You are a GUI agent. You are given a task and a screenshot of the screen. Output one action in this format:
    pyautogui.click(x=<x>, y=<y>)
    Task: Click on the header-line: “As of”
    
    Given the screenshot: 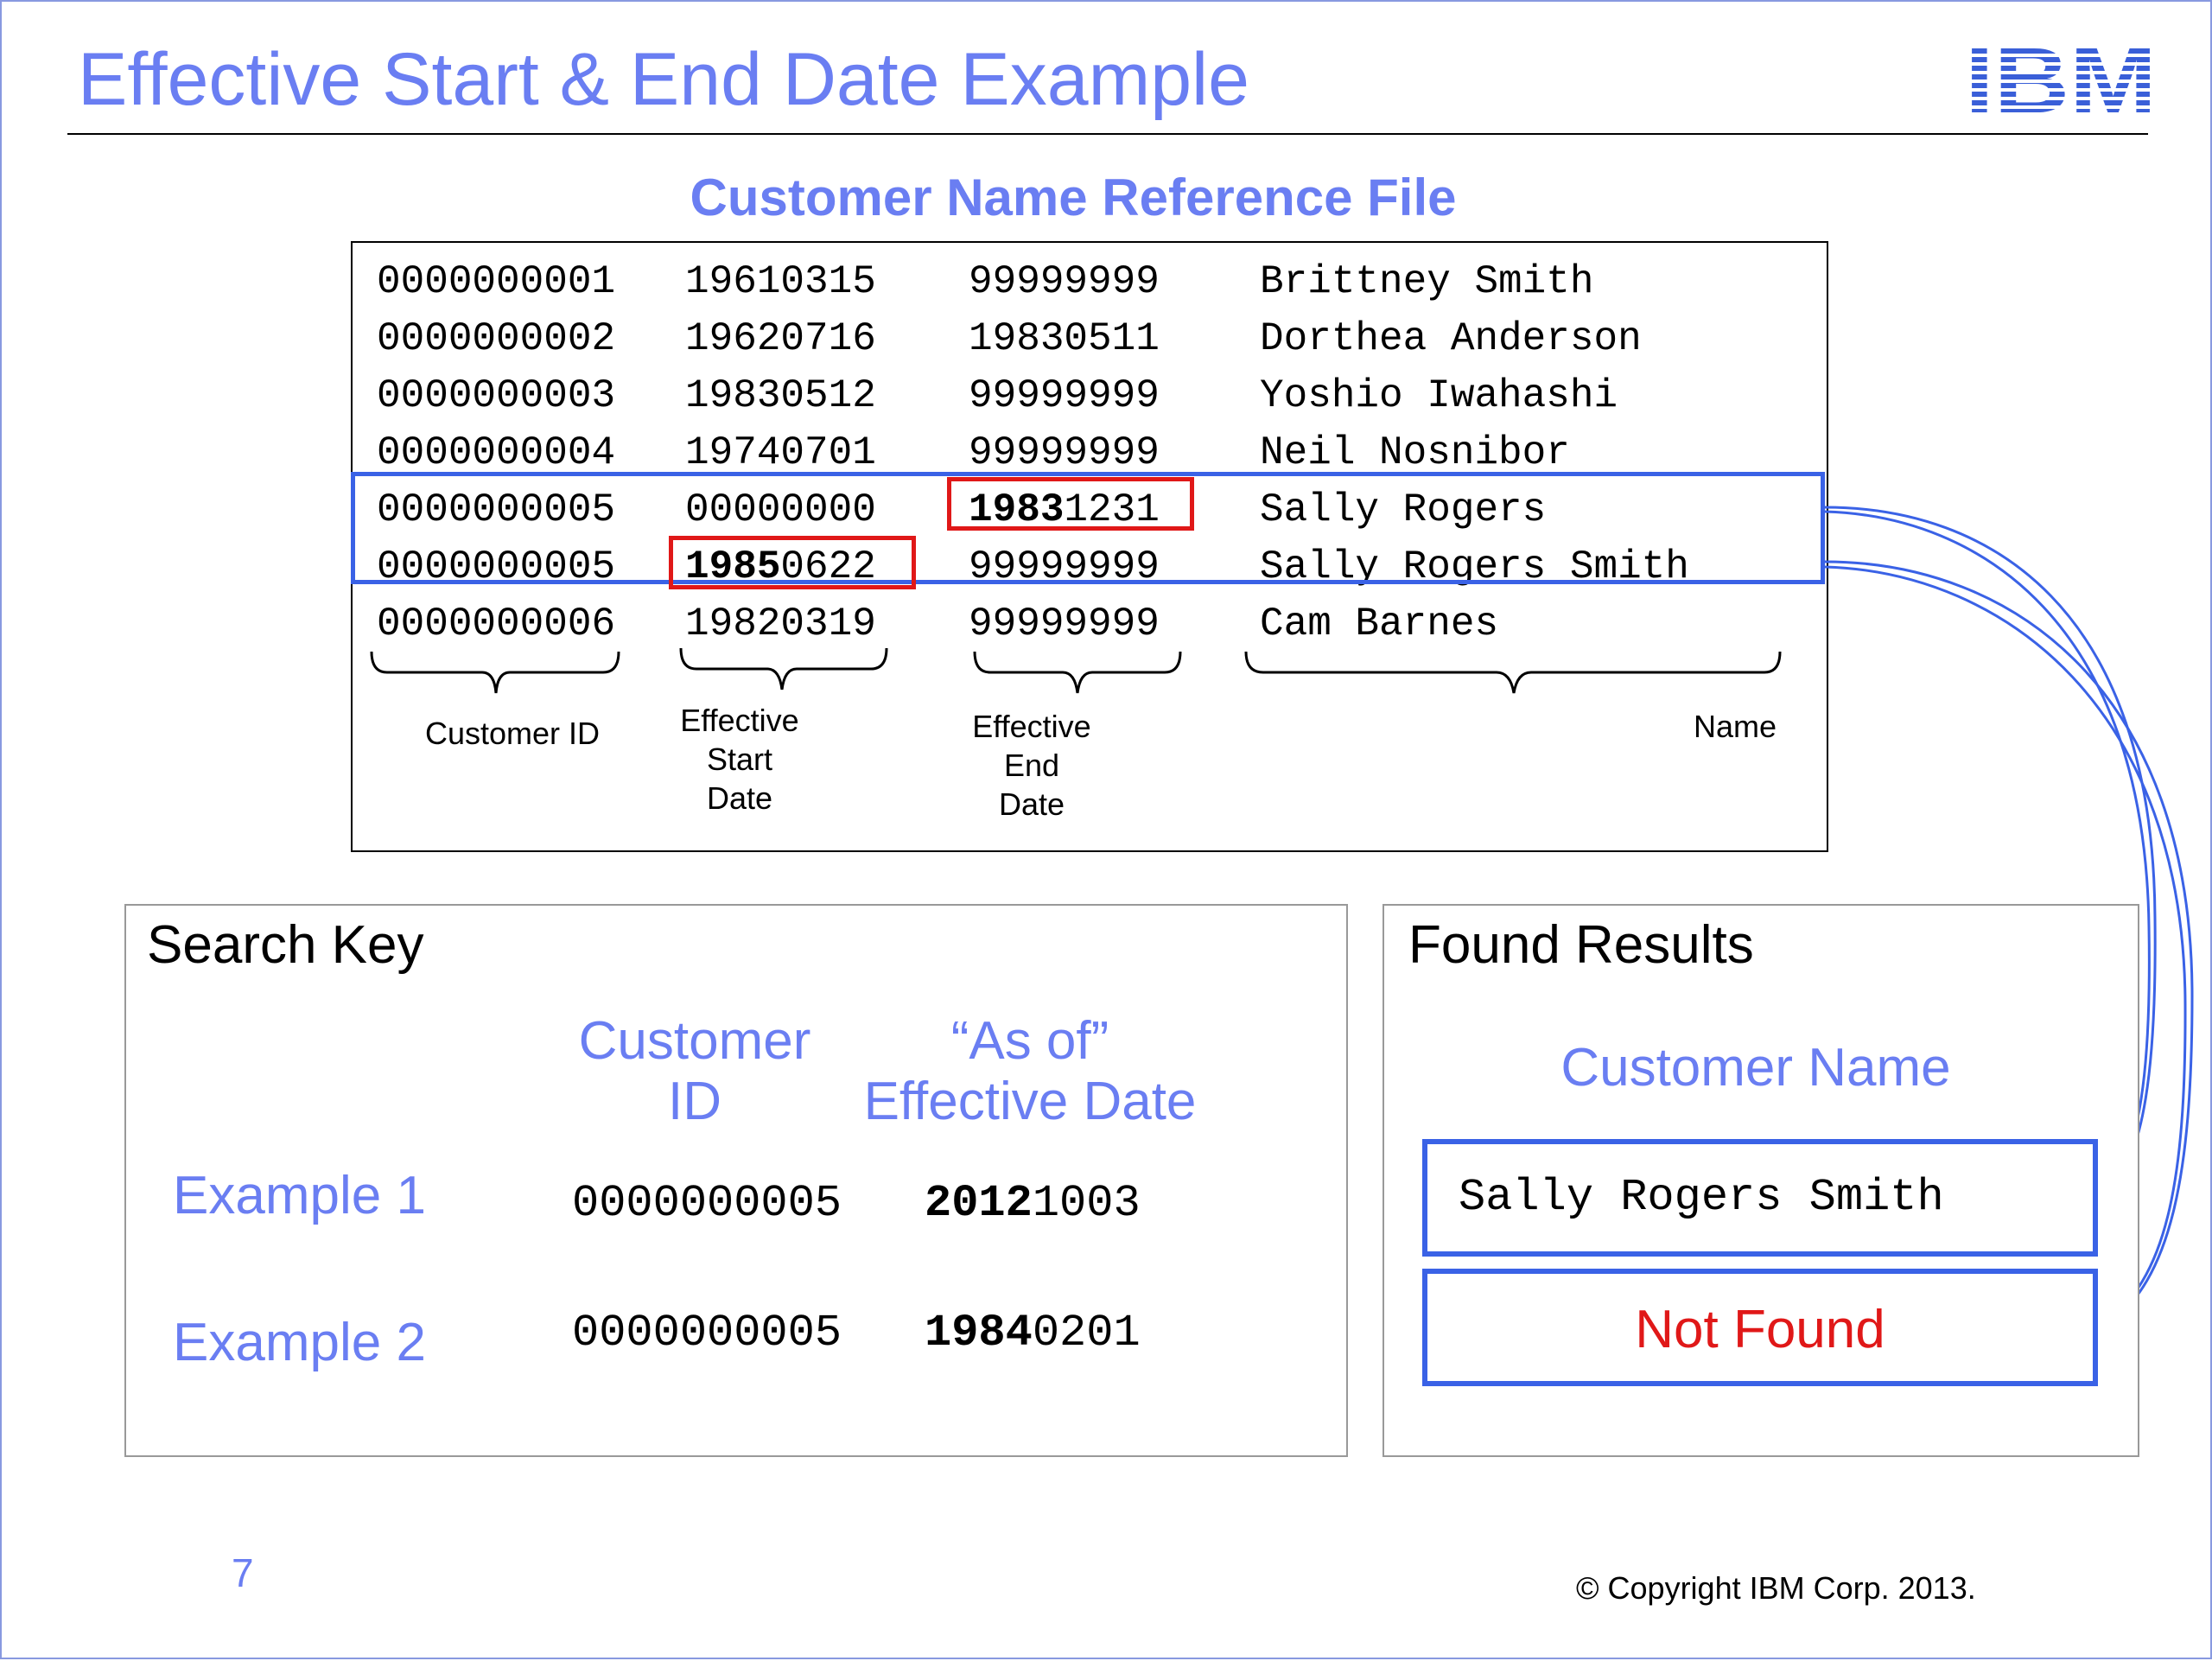 What is the action you would take?
    pyautogui.click(x=1029, y=1041)
    